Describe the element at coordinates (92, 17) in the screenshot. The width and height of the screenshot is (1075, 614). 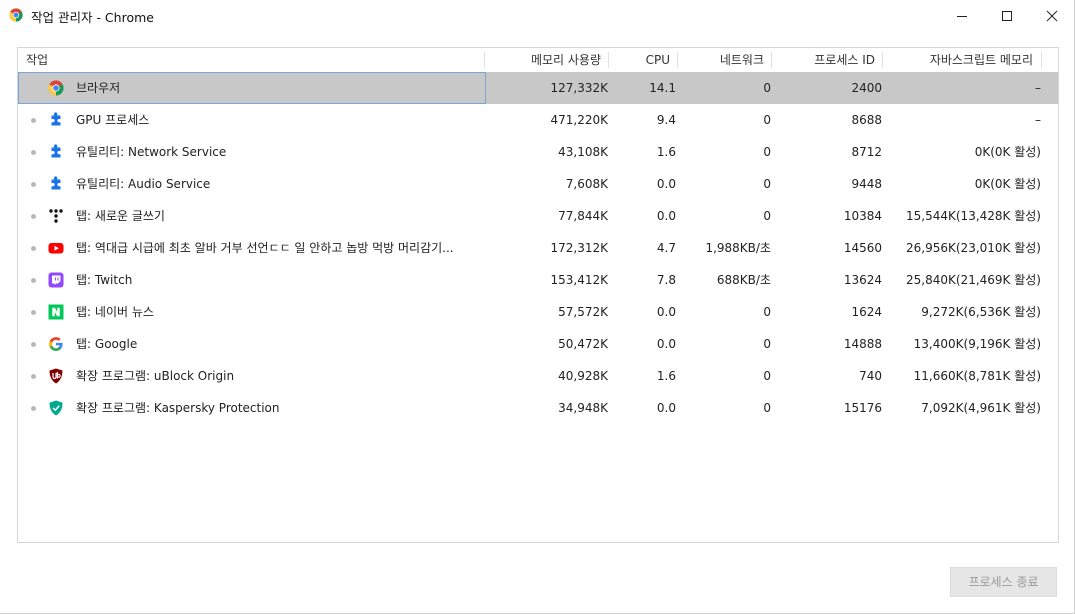
I see `window-title: 작업 관리자 - Chrome` at that location.